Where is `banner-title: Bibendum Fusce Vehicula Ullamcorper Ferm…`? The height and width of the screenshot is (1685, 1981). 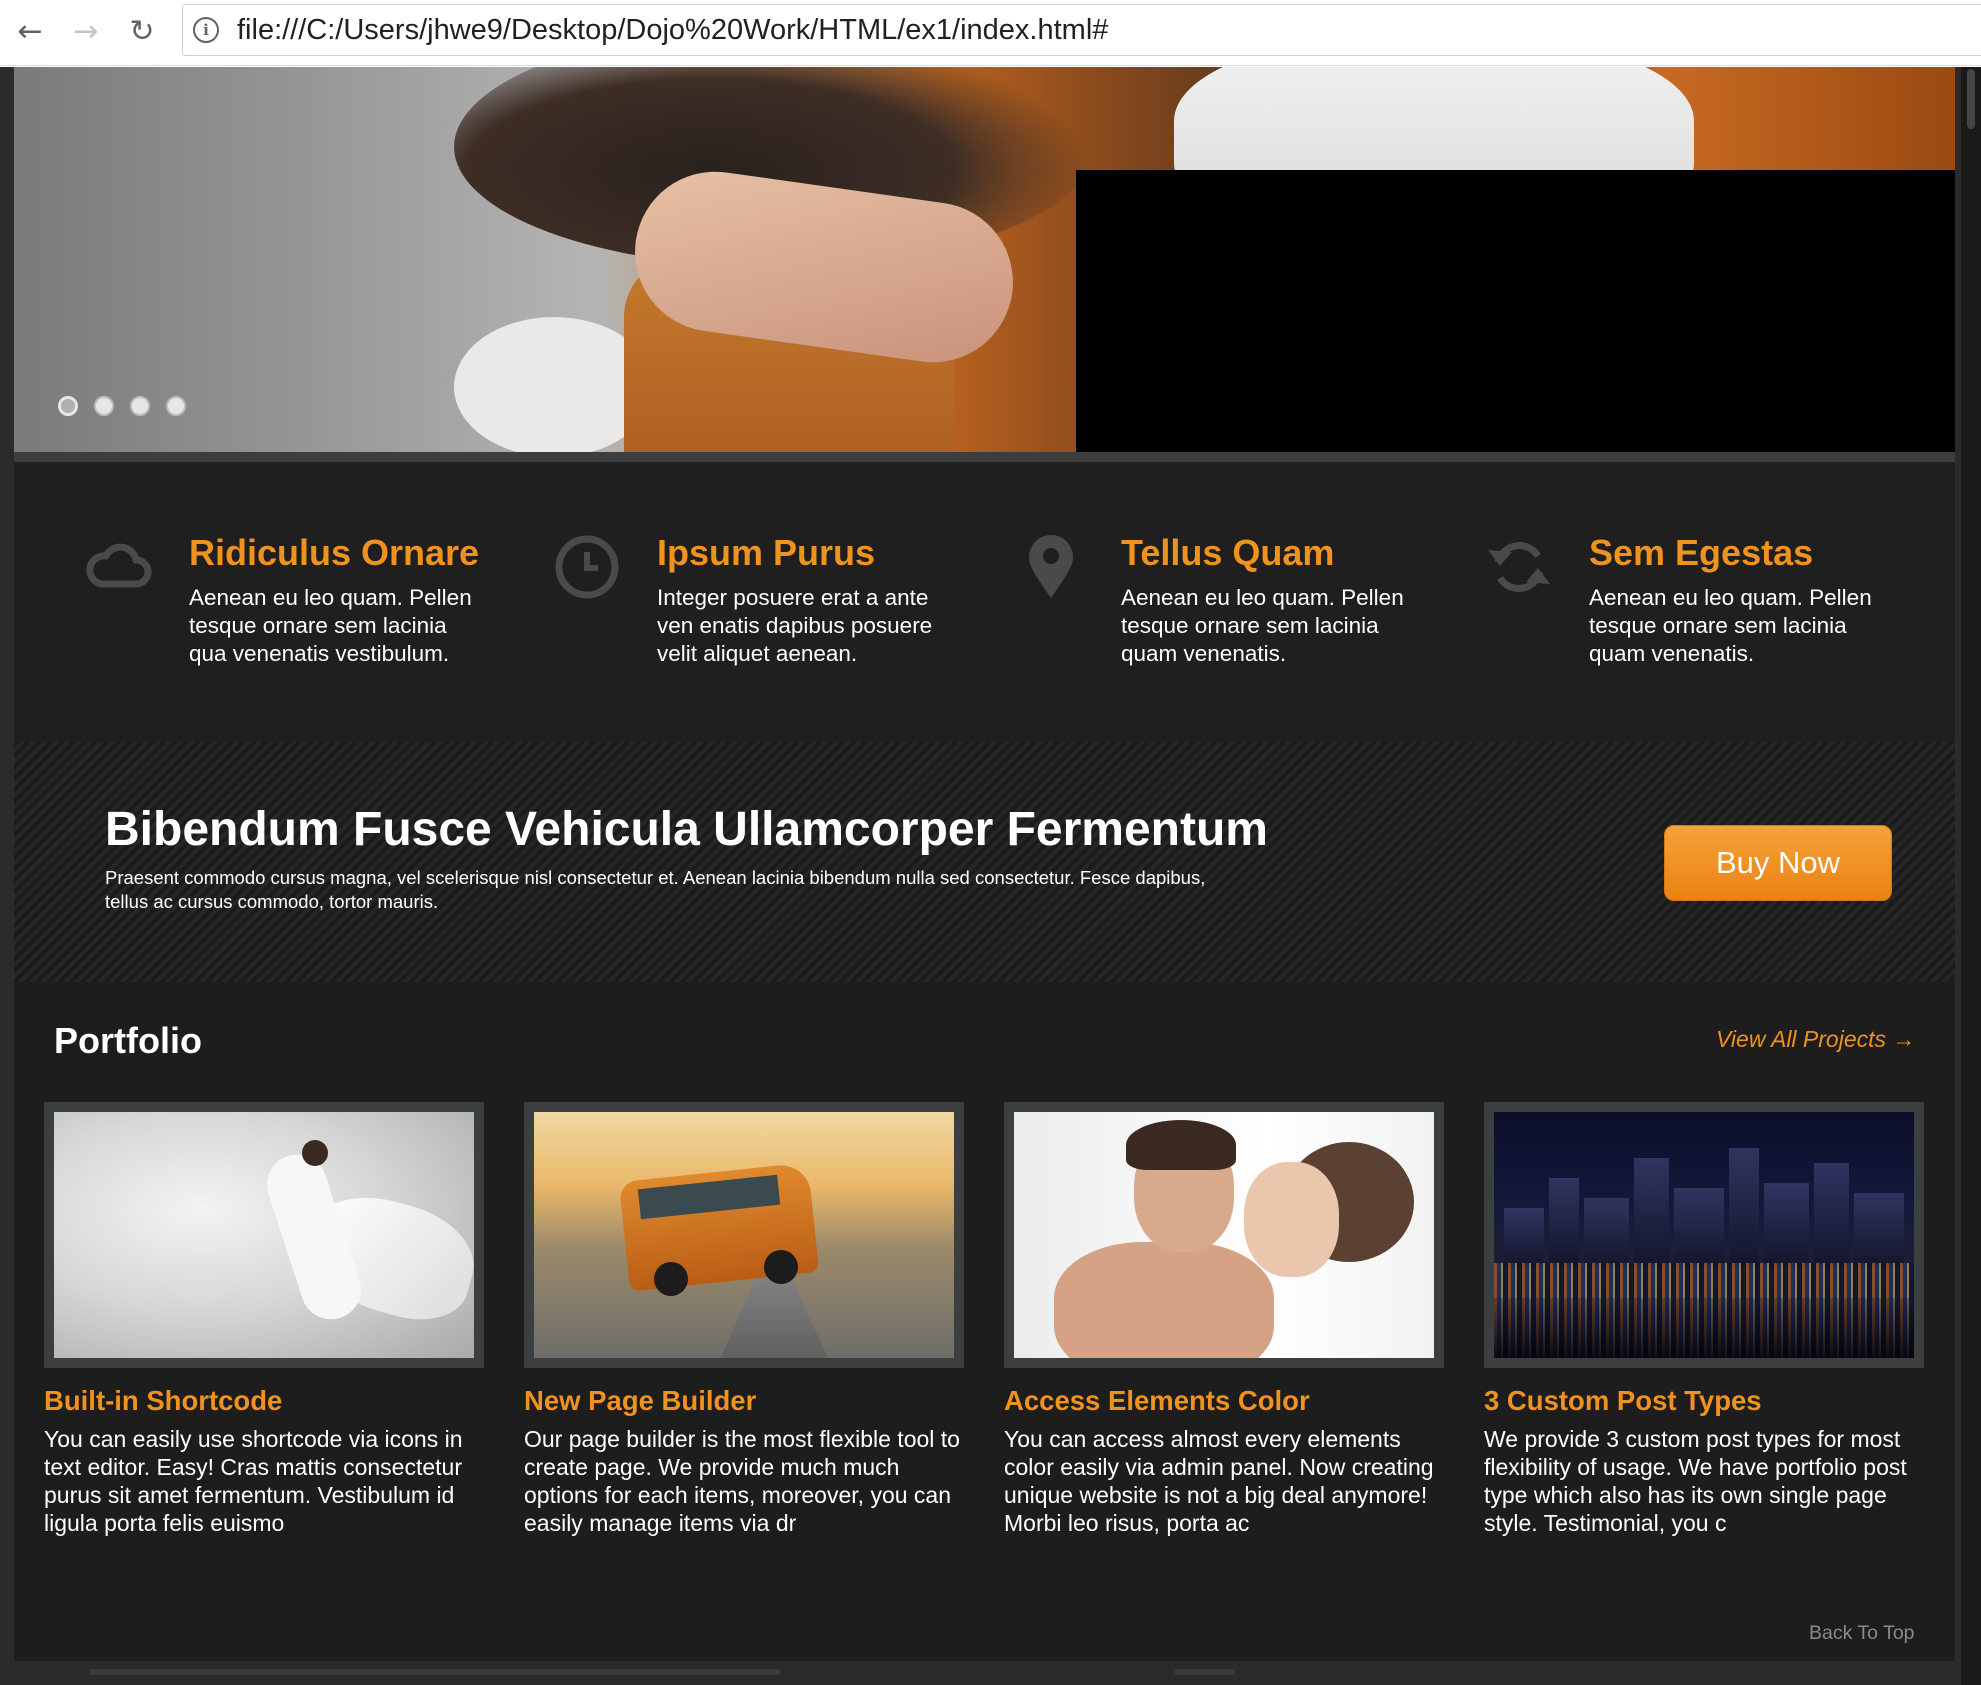
banner-title: Bibendum Fusce Vehicula Ullamcorper Ferm… is located at coordinates (686, 829).